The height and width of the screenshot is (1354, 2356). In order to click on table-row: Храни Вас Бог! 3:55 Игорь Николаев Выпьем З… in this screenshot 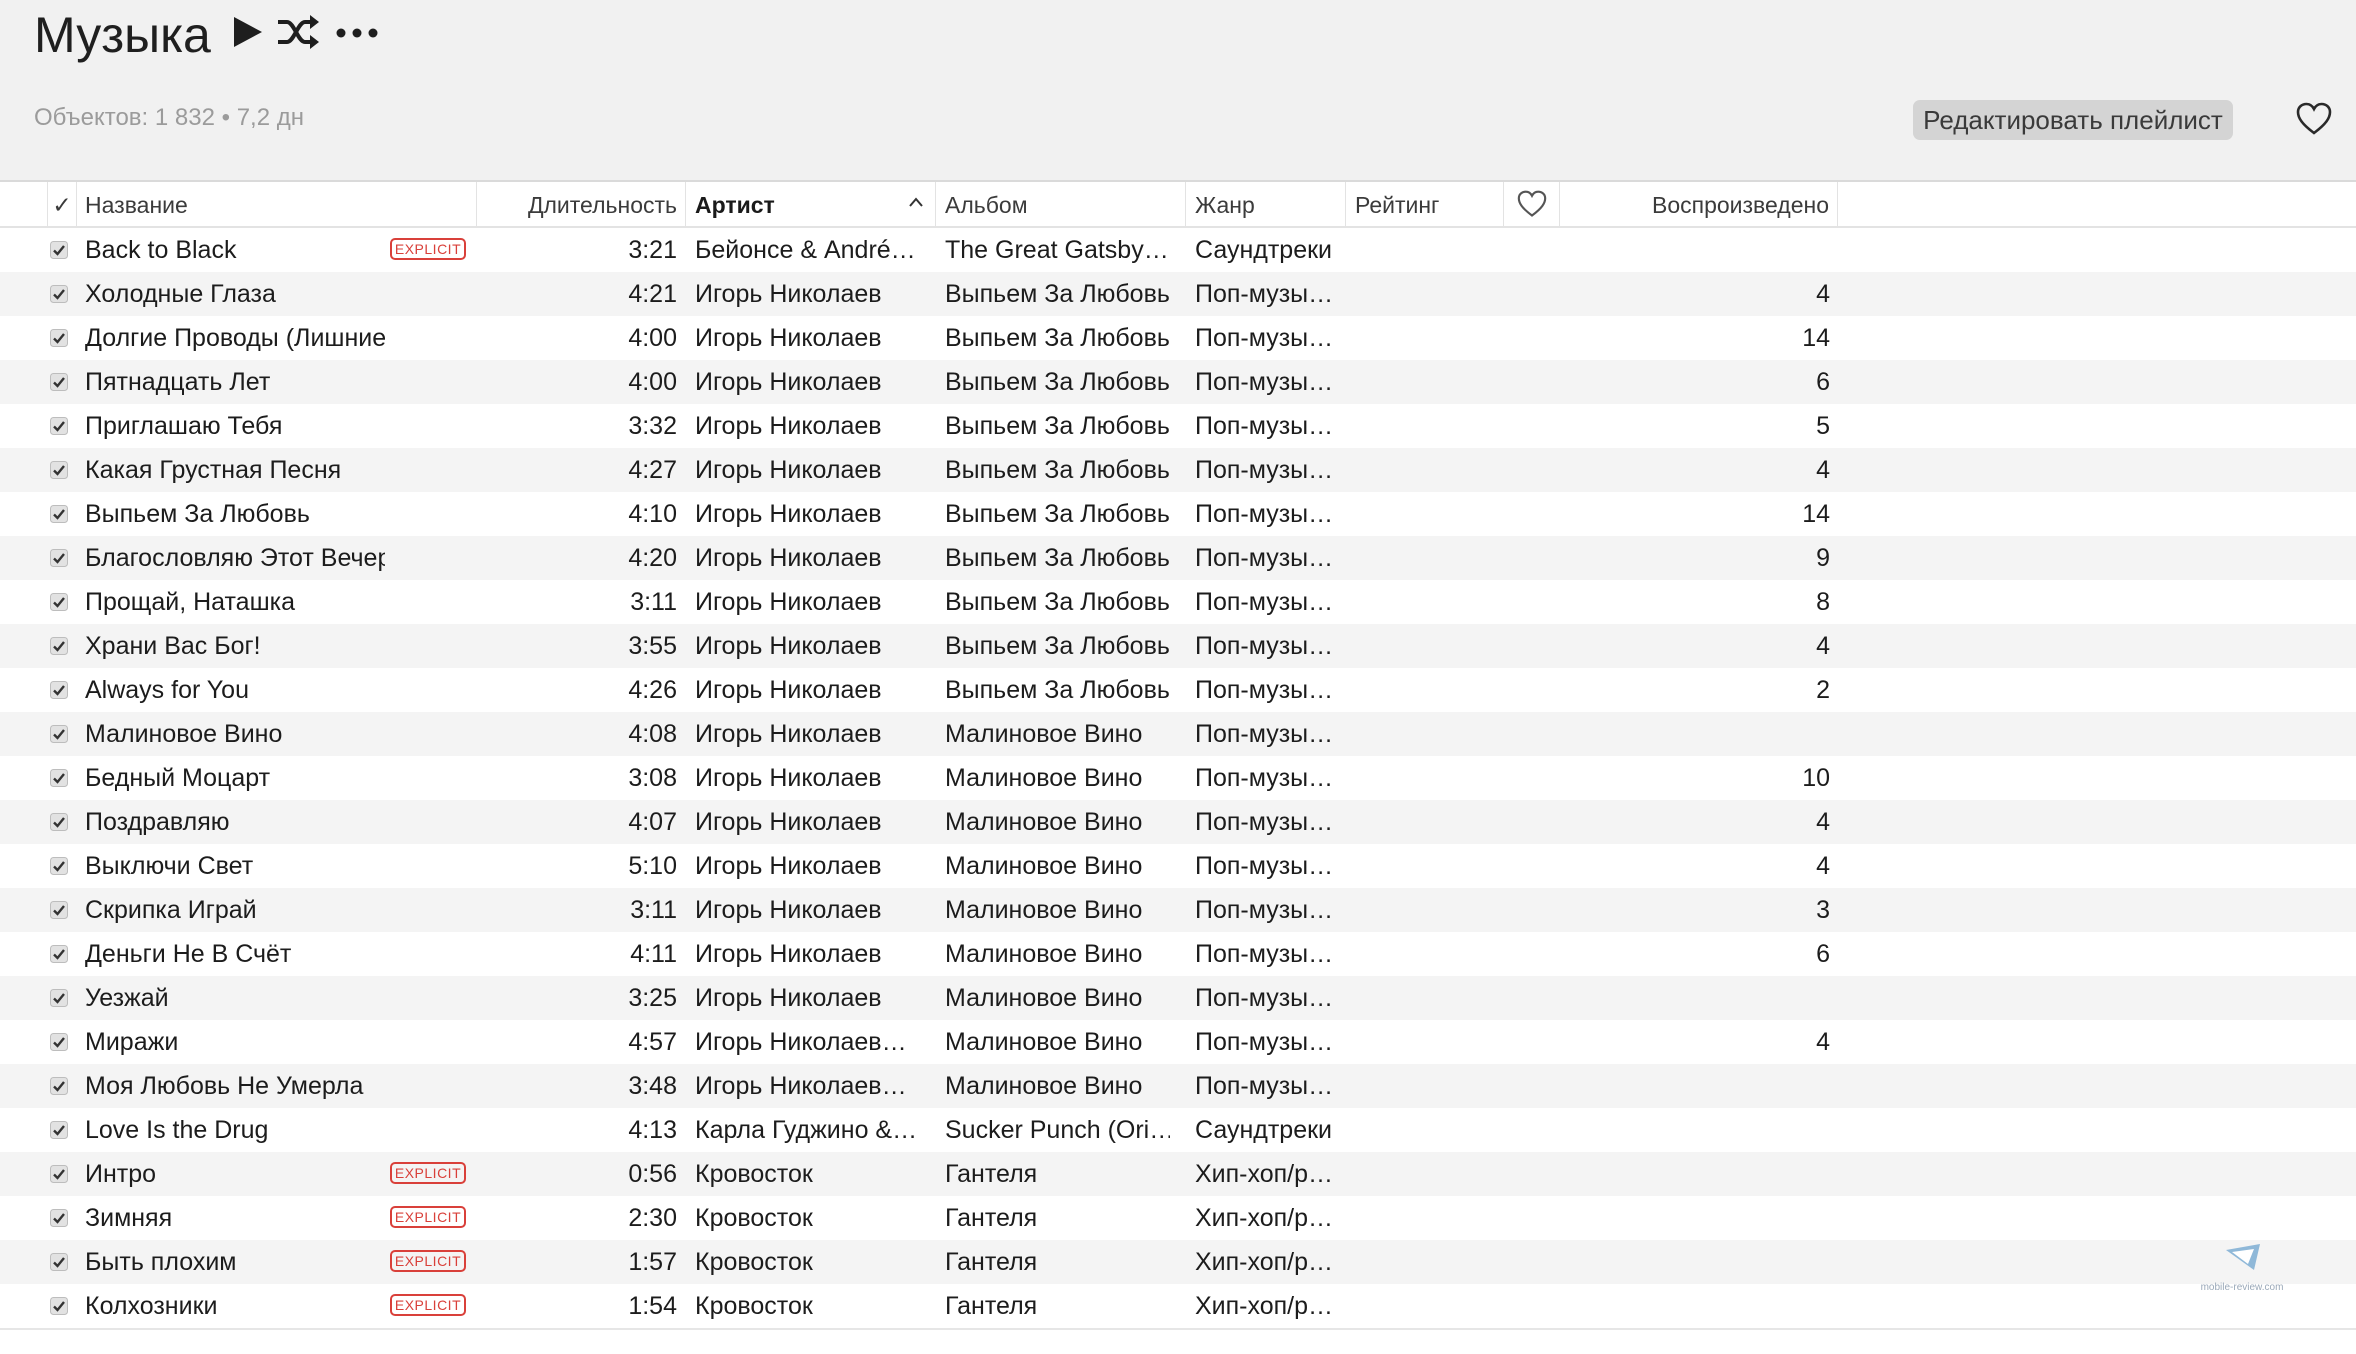, I will do `click(1178, 646)`.